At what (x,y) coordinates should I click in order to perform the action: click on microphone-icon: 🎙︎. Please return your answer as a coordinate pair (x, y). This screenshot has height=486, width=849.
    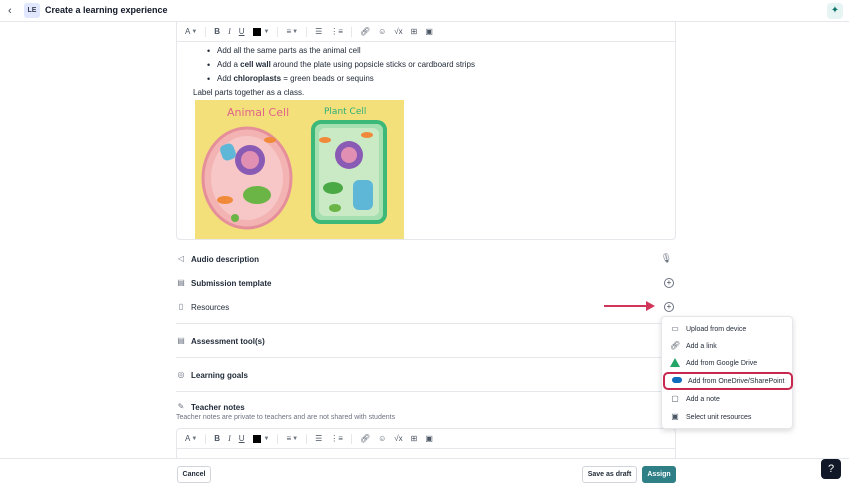
    Looking at the image, I should click on (666, 258).